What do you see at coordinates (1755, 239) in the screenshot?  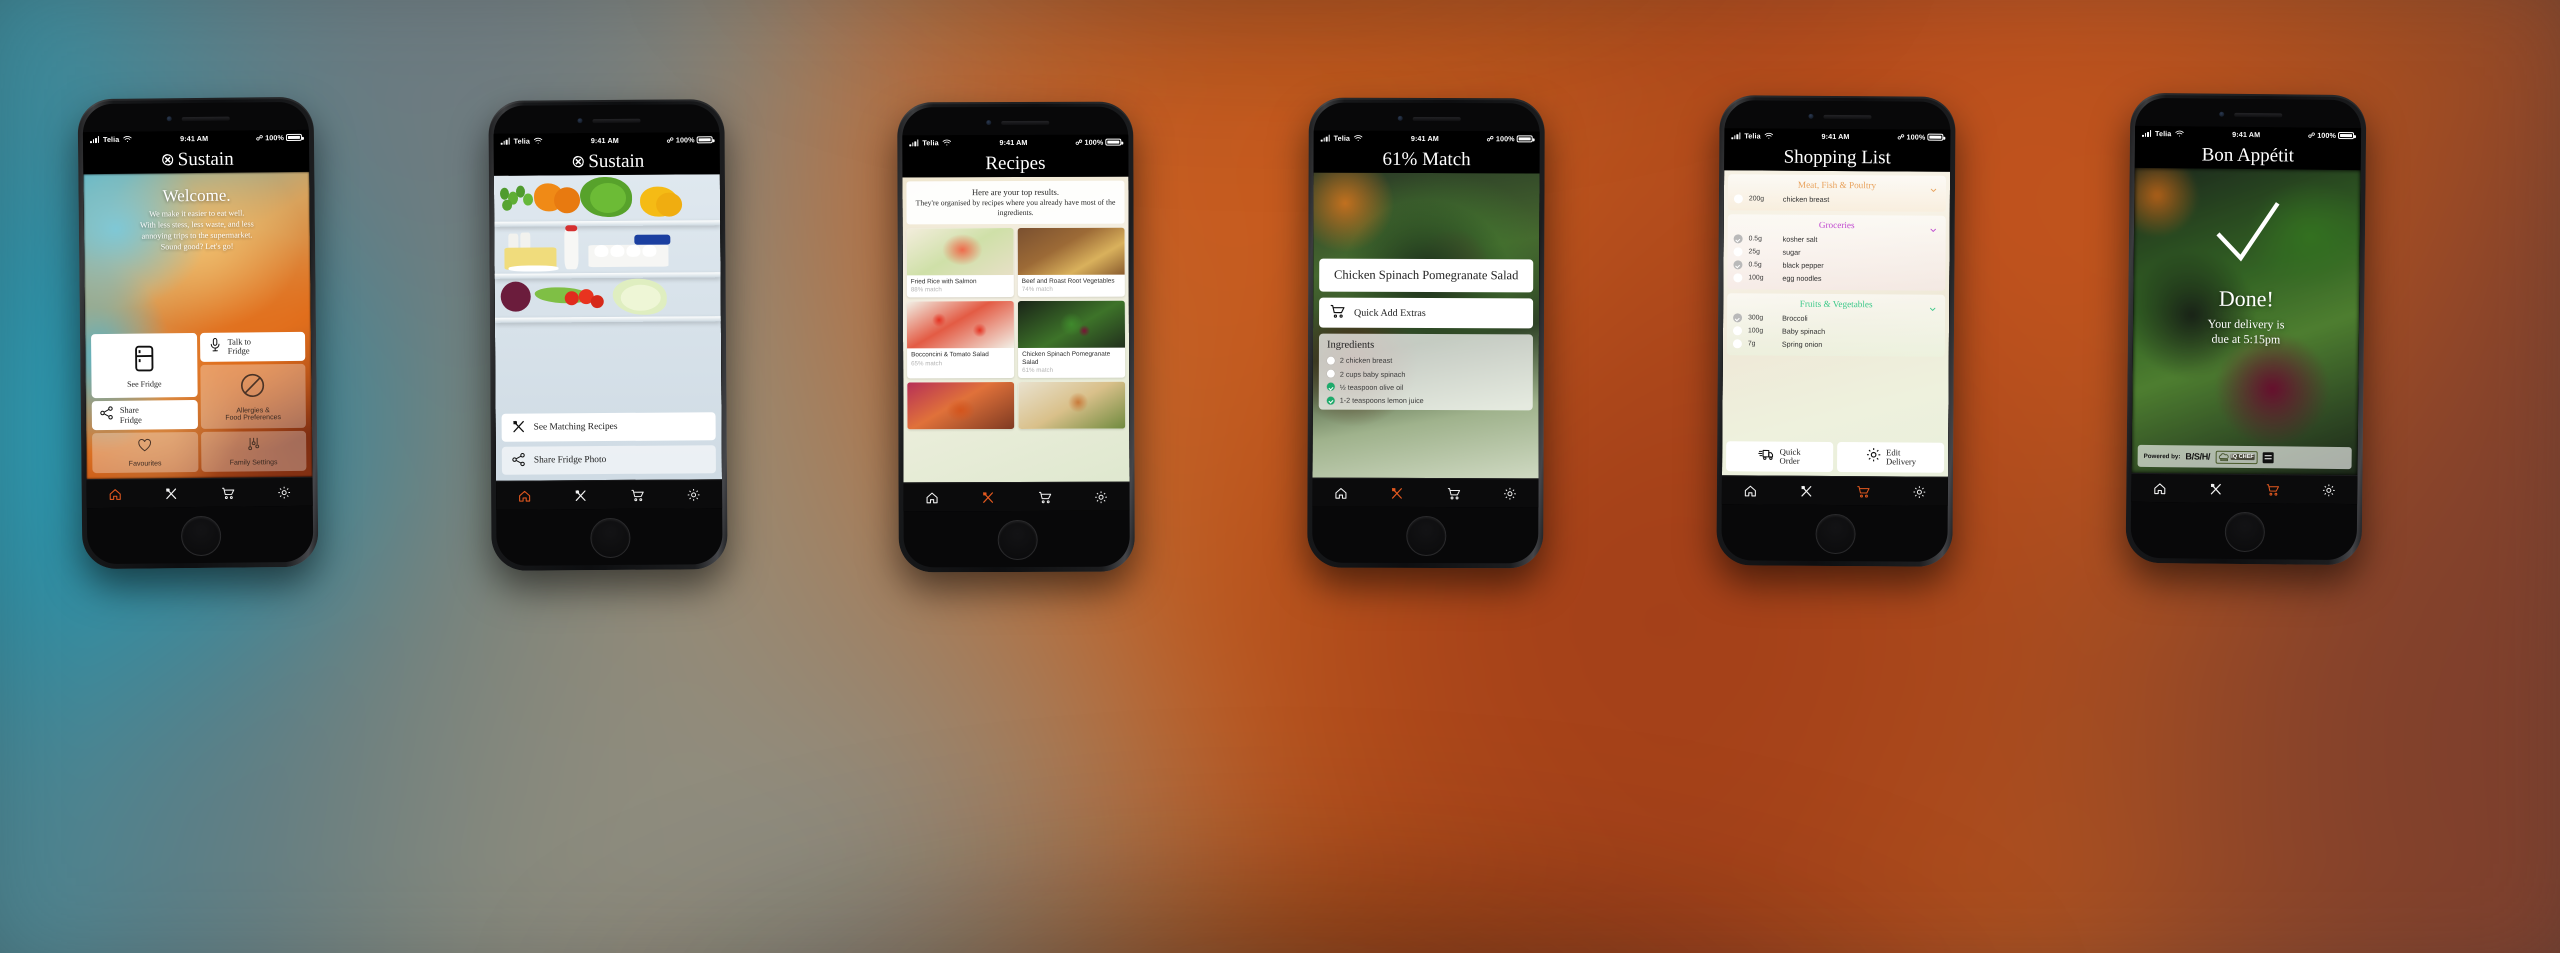 I see `item-quantity: 0.5g` at bounding box center [1755, 239].